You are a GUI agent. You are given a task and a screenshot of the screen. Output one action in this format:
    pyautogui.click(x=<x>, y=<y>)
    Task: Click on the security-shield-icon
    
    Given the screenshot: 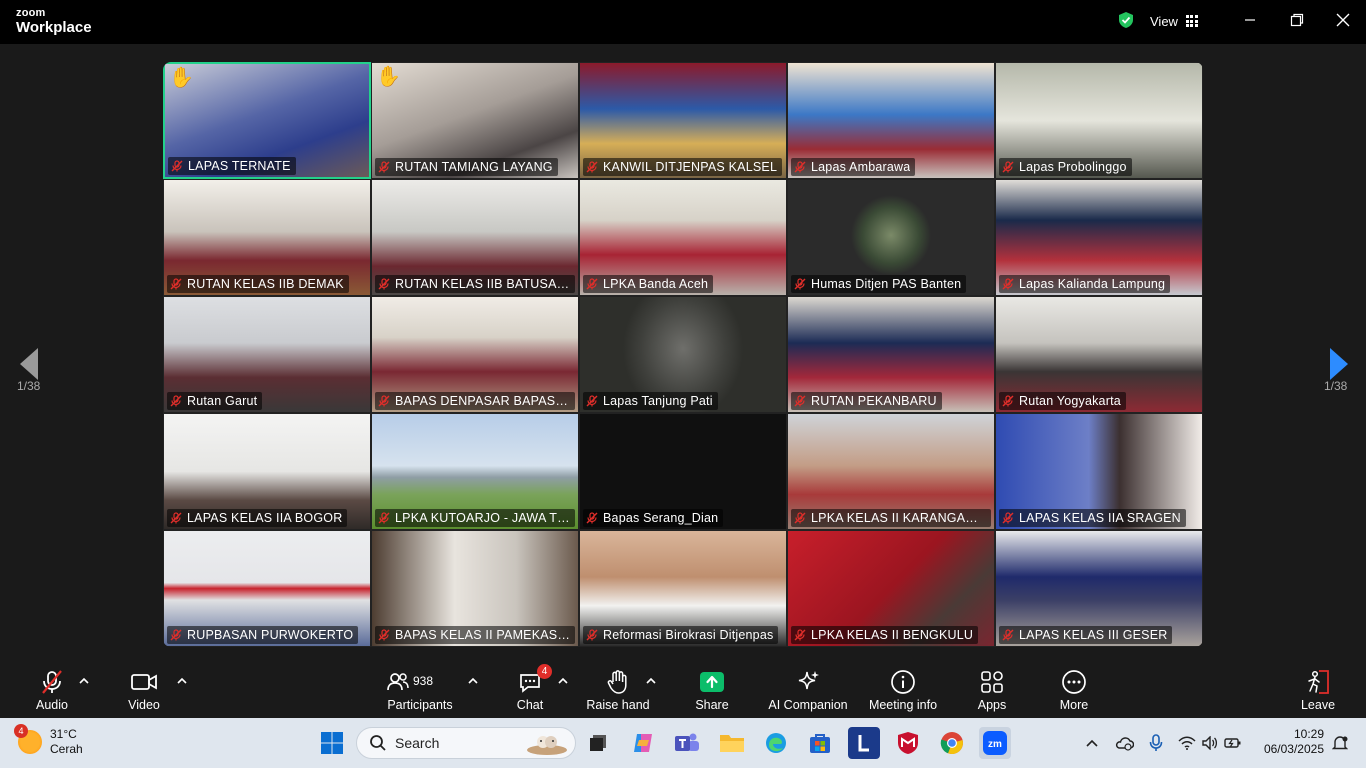 What is the action you would take?
    pyautogui.click(x=1126, y=20)
    